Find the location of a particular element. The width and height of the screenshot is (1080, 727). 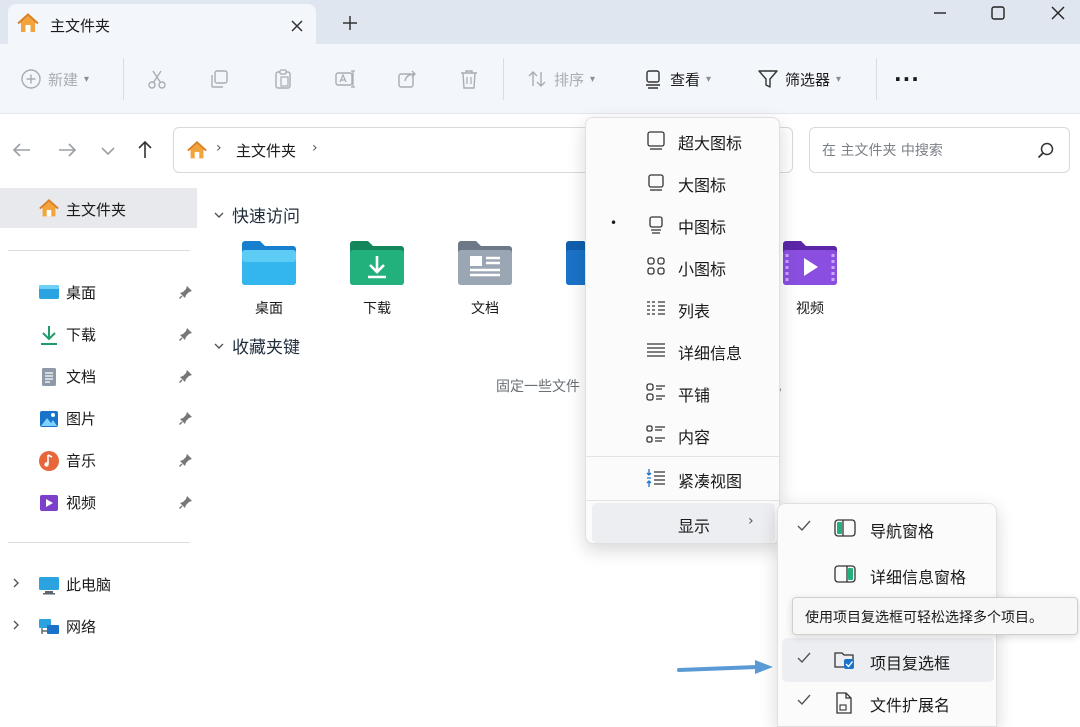

breadcrumb-home: 主文件夹 is located at coordinates (266, 150).